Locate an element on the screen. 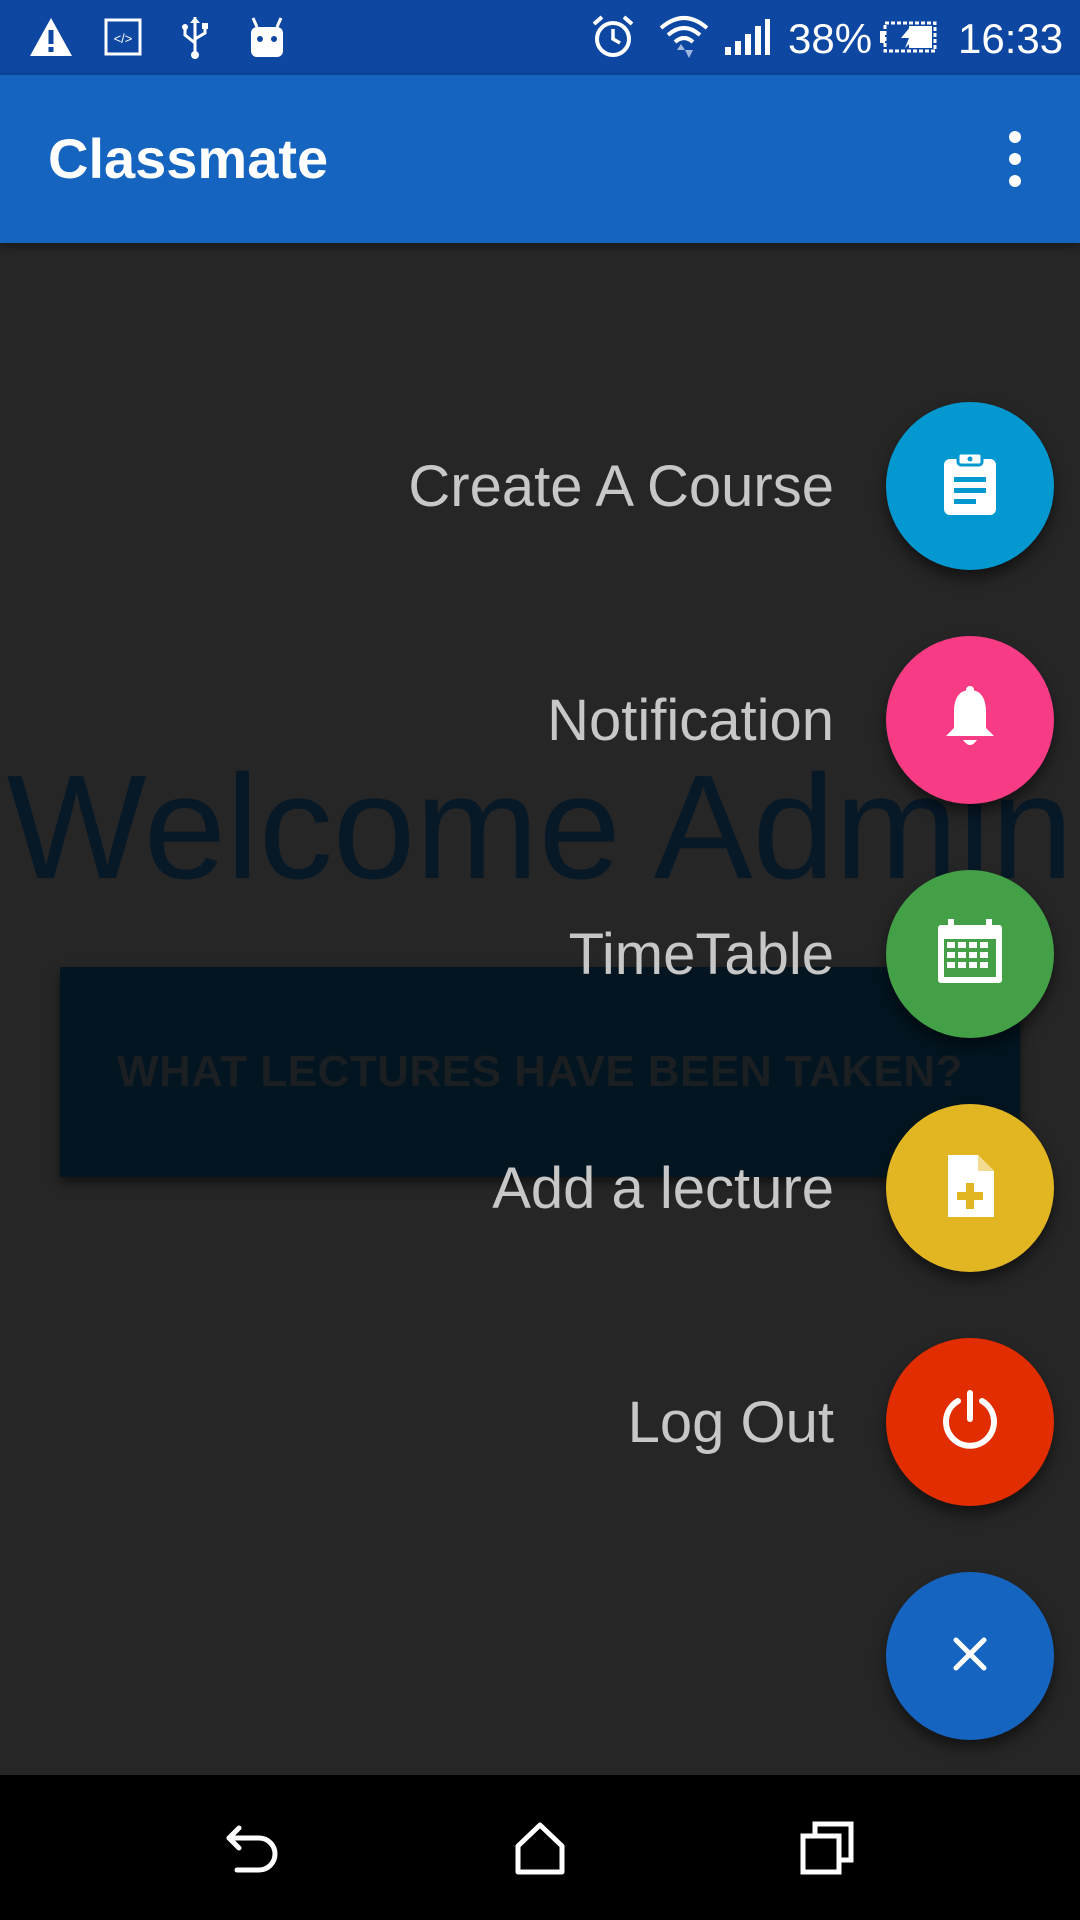 The height and width of the screenshot is (1920, 1080). alarm-icon is located at coordinates (613, 37).